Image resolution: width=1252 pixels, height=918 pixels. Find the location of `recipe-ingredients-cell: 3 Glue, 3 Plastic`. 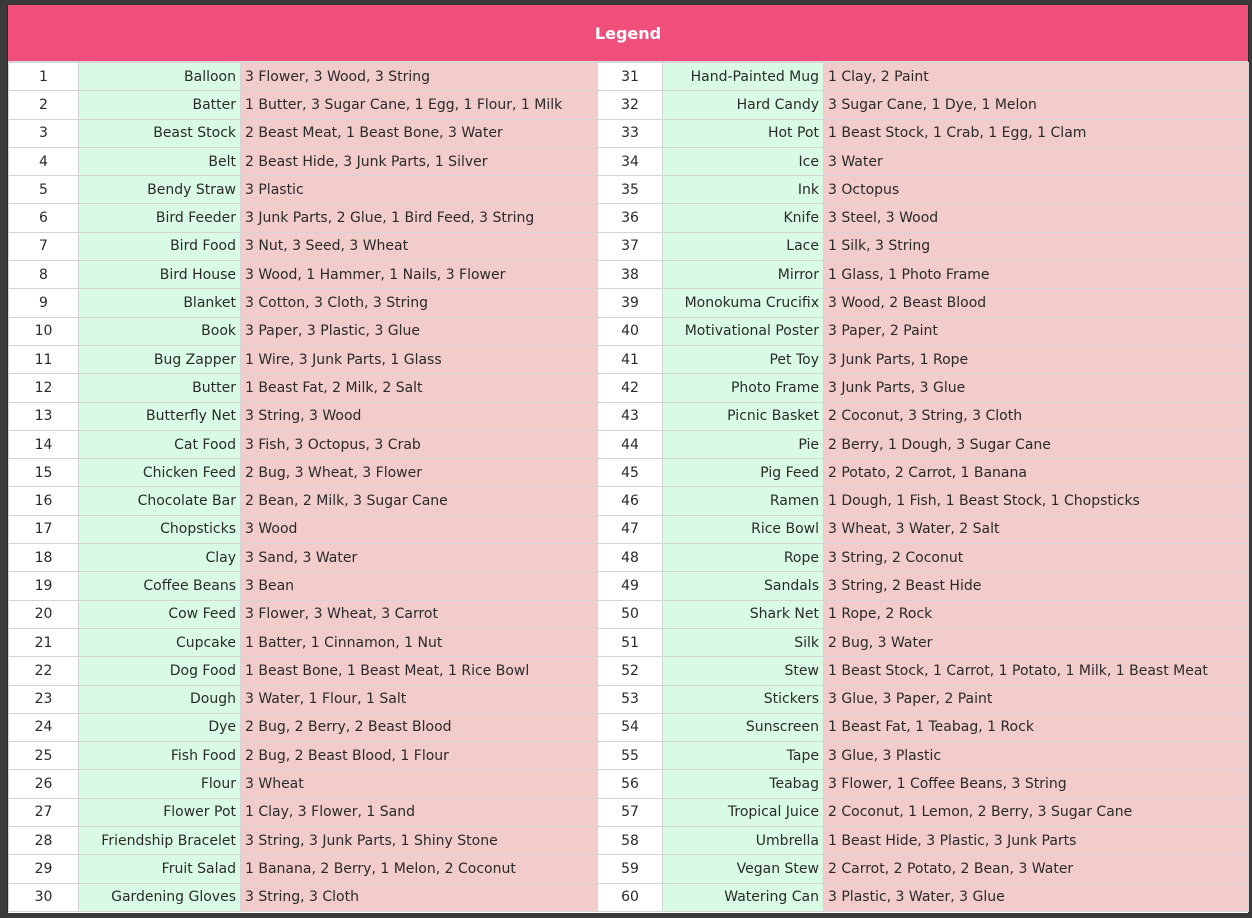

recipe-ingredients-cell: 3 Glue, 3 Plastic is located at coordinates (1036, 756).